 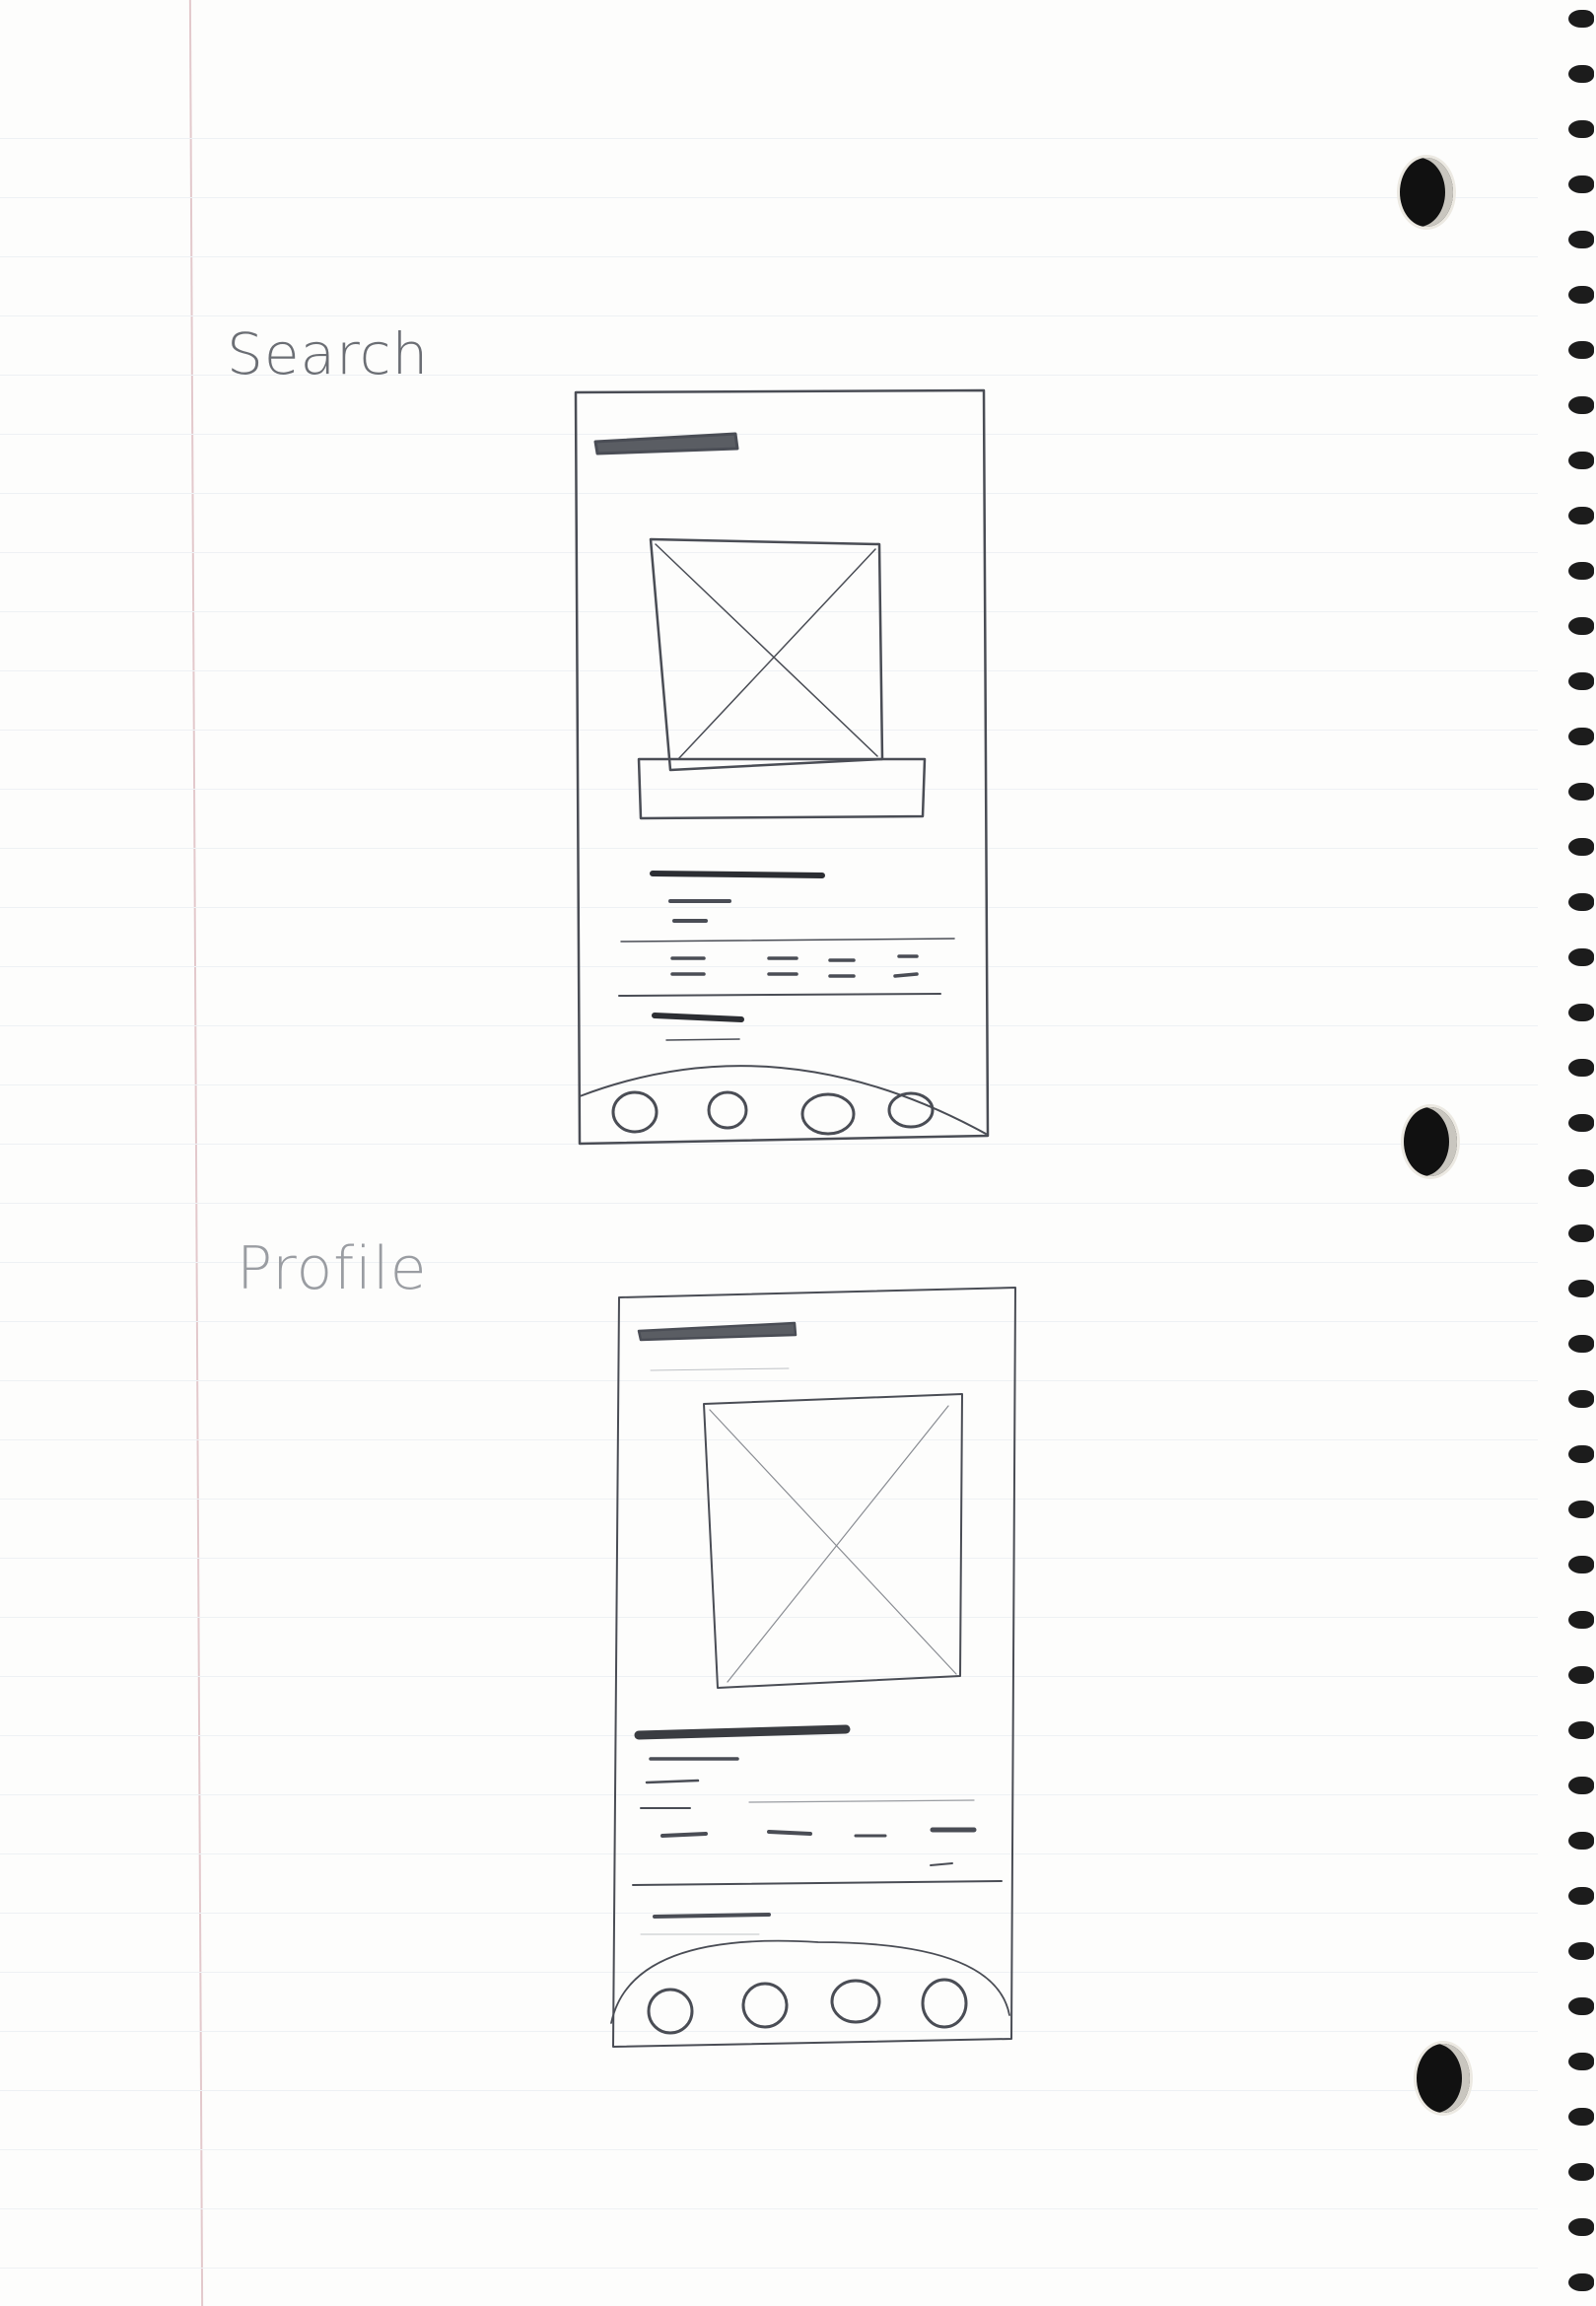 What do you see at coordinates (810, 1981) in the screenshot?
I see `nav-curve` at bounding box center [810, 1981].